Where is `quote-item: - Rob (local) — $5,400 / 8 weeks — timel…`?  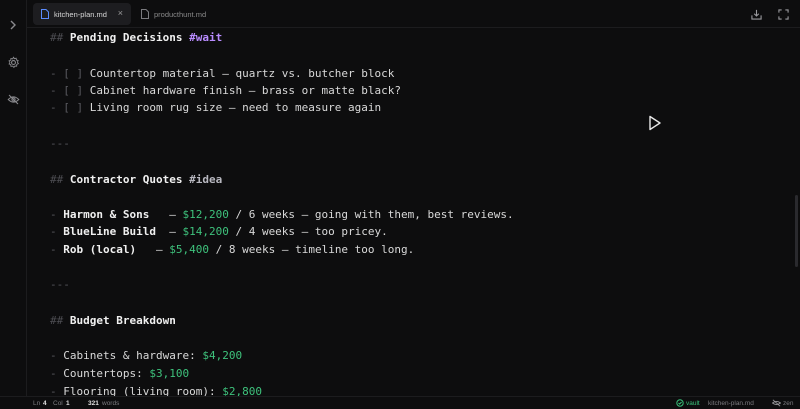
quote-item: - Rob (local) — $5,400 / 8 weeks — timel… is located at coordinates (232, 250).